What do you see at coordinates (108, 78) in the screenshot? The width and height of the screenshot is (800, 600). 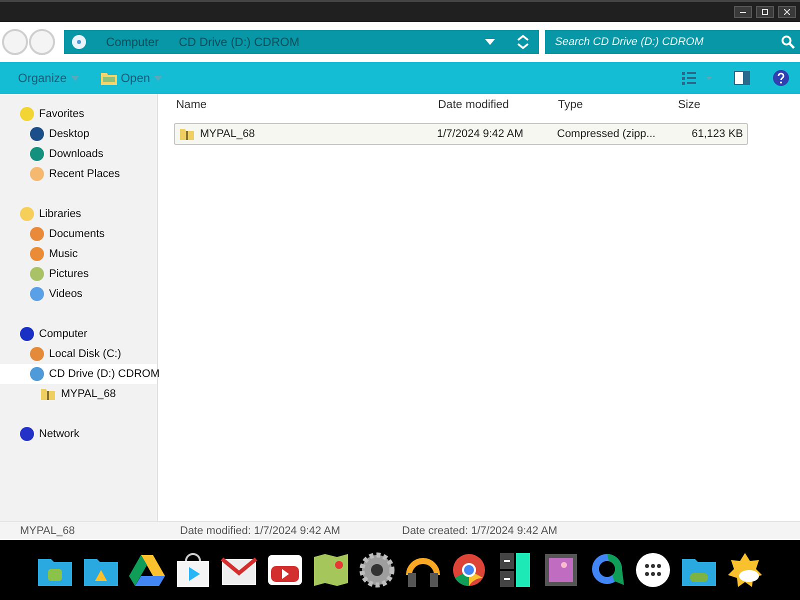 I see `folder-icon` at bounding box center [108, 78].